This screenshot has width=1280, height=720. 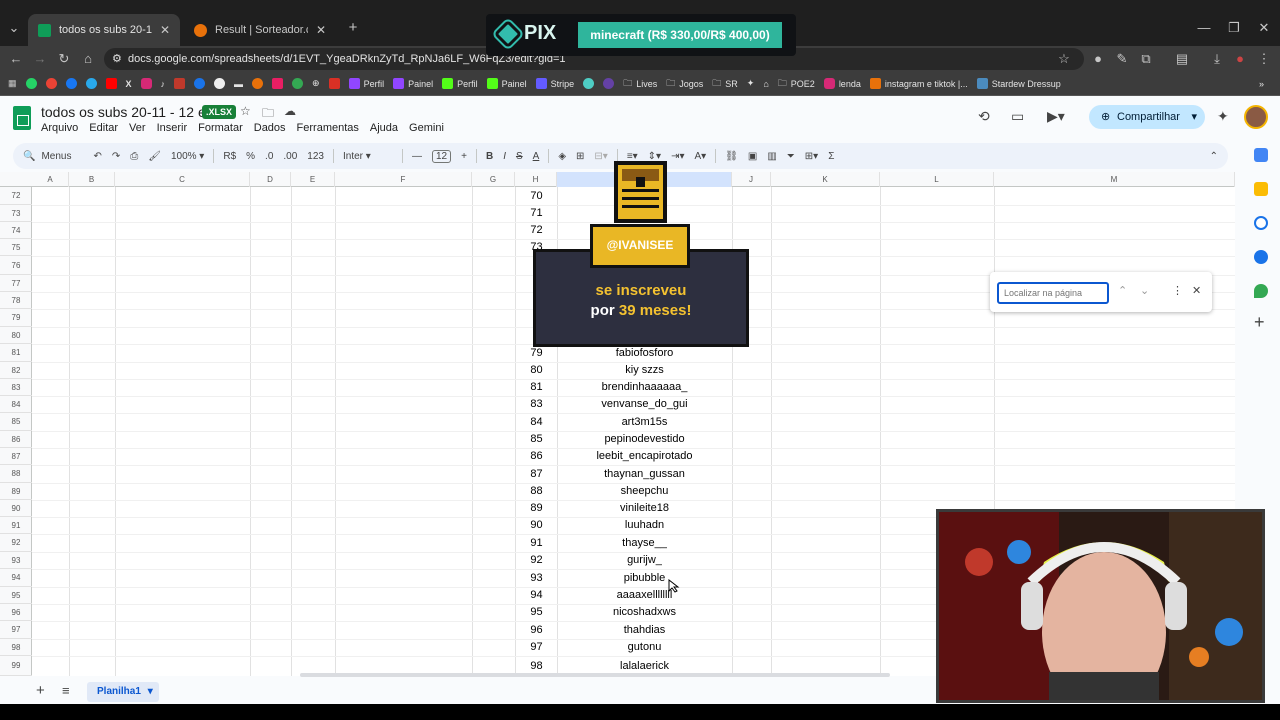 I want to click on bookmark-ff-icon, so click(x=334, y=83).